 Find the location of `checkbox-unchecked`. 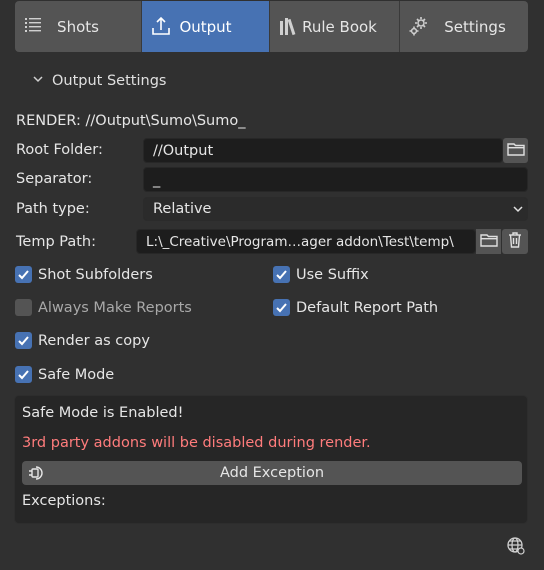

checkbox-unchecked is located at coordinates (23, 307).